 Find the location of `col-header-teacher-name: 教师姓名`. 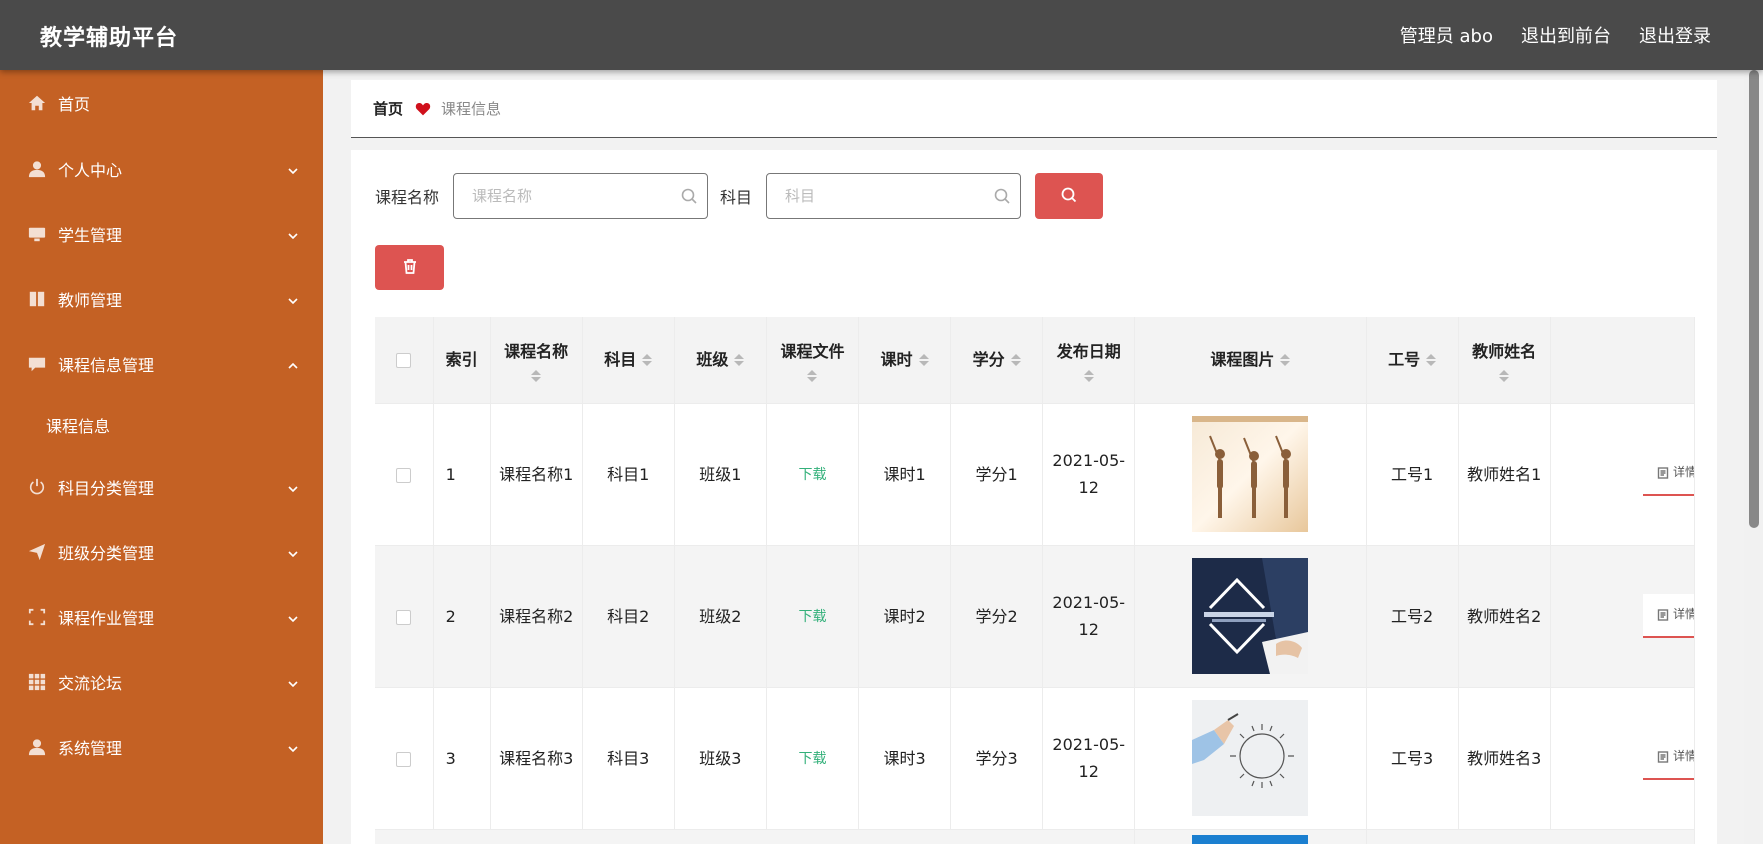

col-header-teacher-name: 教师姓名 is located at coordinates (1504, 360).